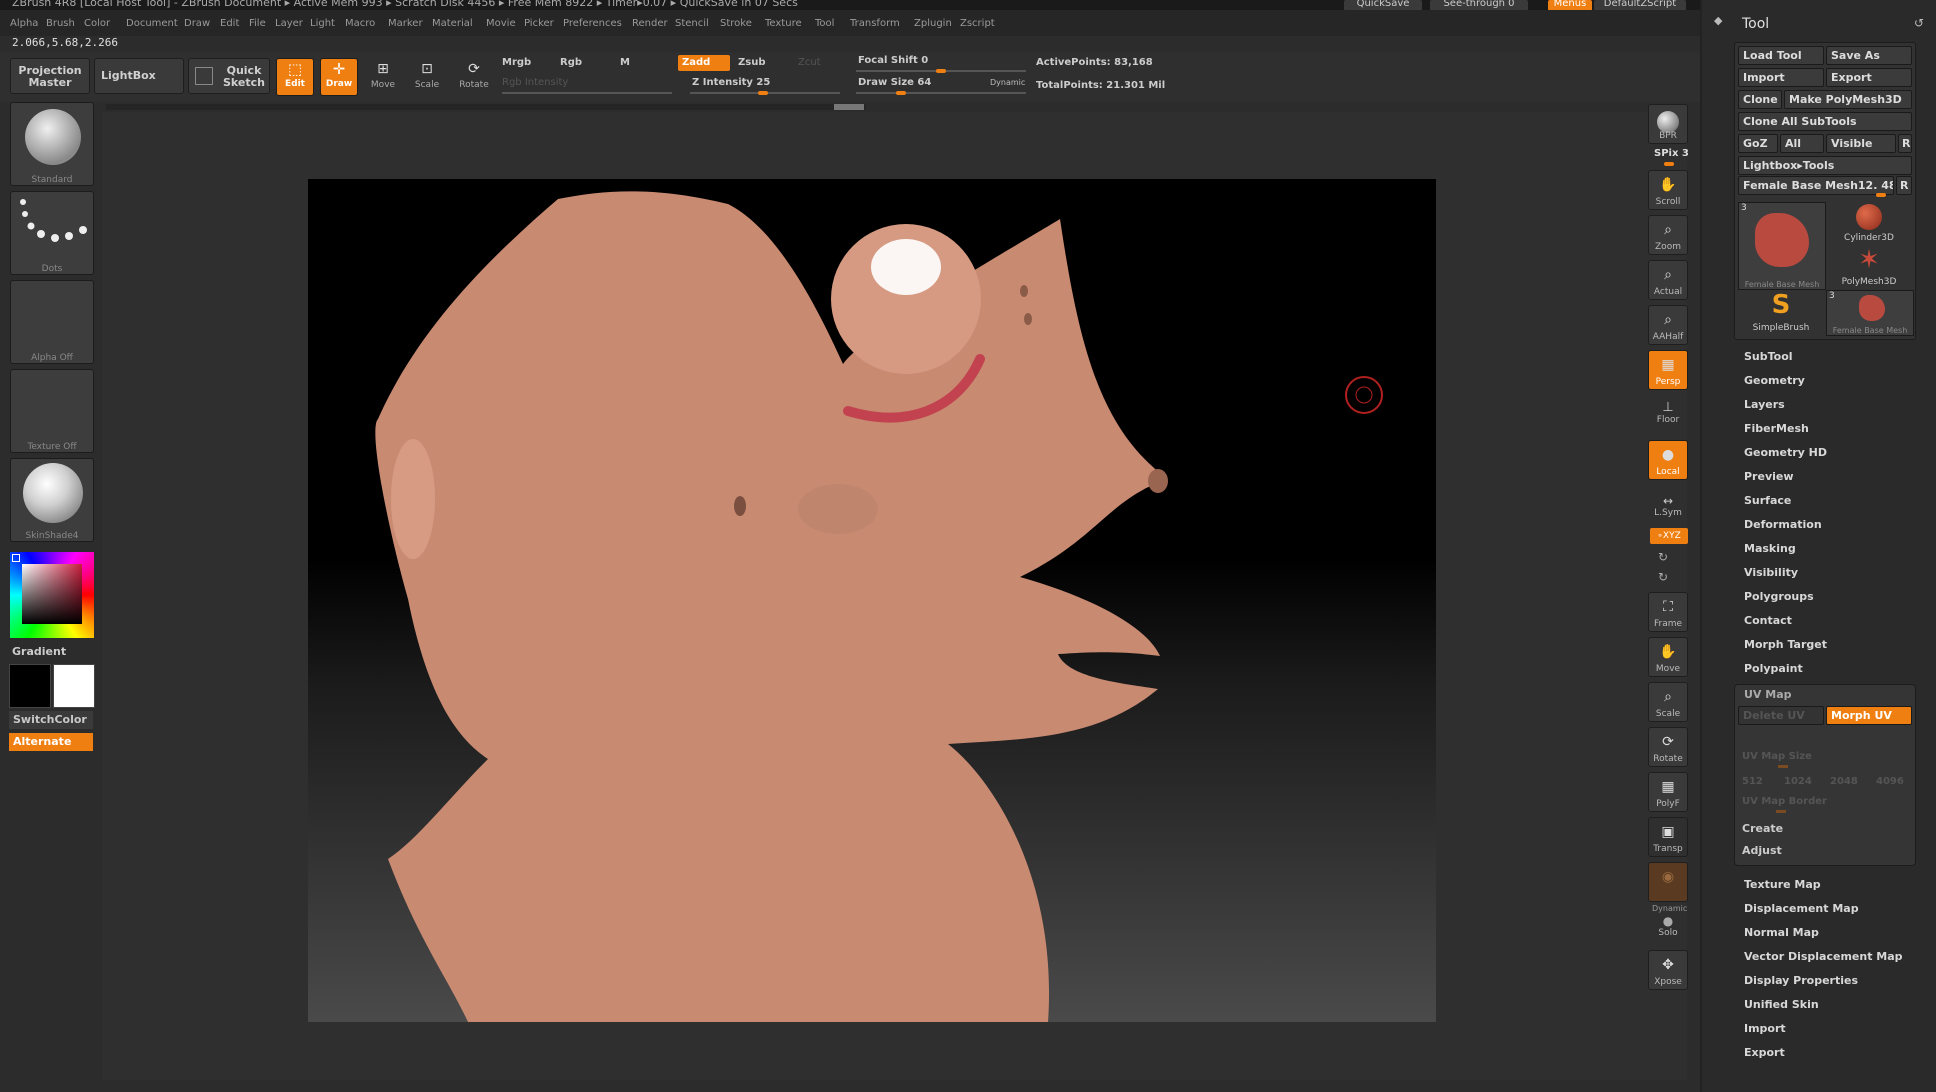 The image size is (1936, 1092). What do you see at coordinates (625, 62) in the screenshot?
I see `m-button: M` at bounding box center [625, 62].